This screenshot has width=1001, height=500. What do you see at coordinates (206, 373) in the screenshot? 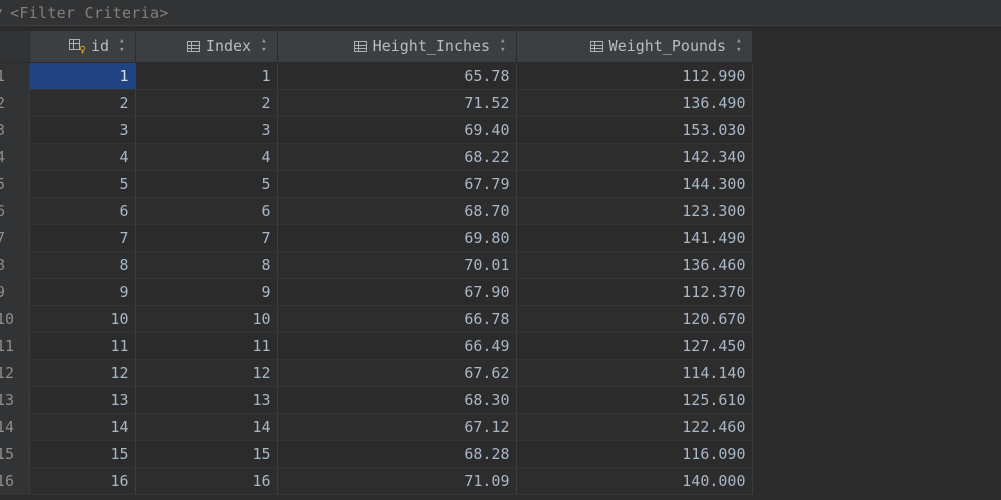
I see `cell-index: 12` at bounding box center [206, 373].